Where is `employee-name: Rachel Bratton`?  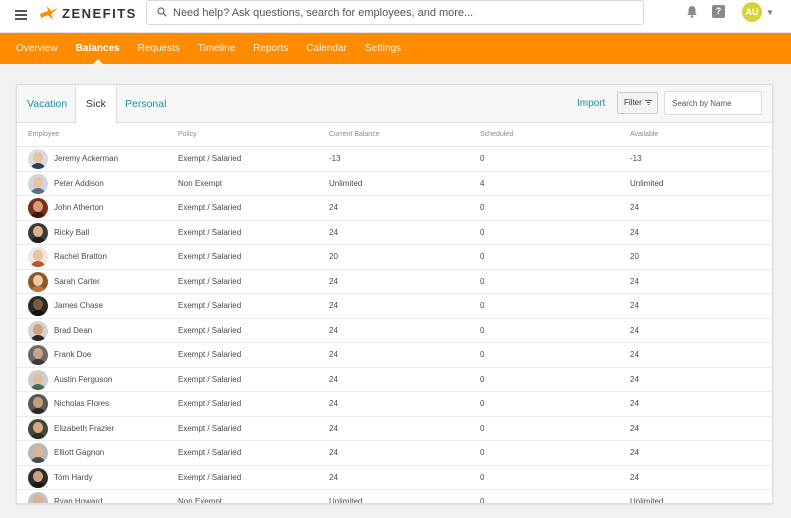 employee-name: Rachel Bratton is located at coordinates (80, 257).